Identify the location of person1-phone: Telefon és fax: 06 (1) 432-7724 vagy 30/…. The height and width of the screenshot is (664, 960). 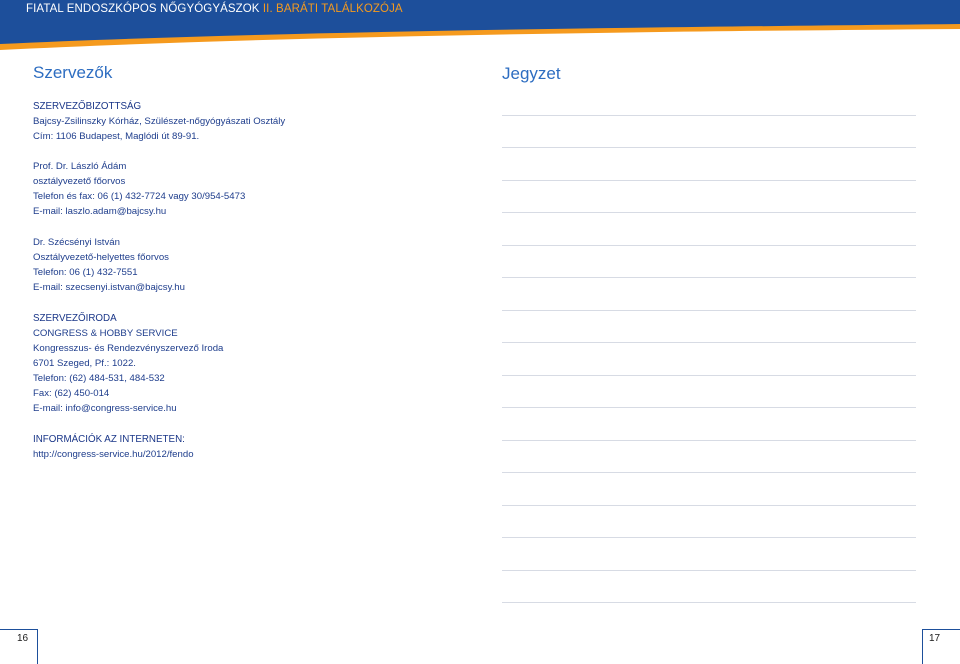
(139, 196).